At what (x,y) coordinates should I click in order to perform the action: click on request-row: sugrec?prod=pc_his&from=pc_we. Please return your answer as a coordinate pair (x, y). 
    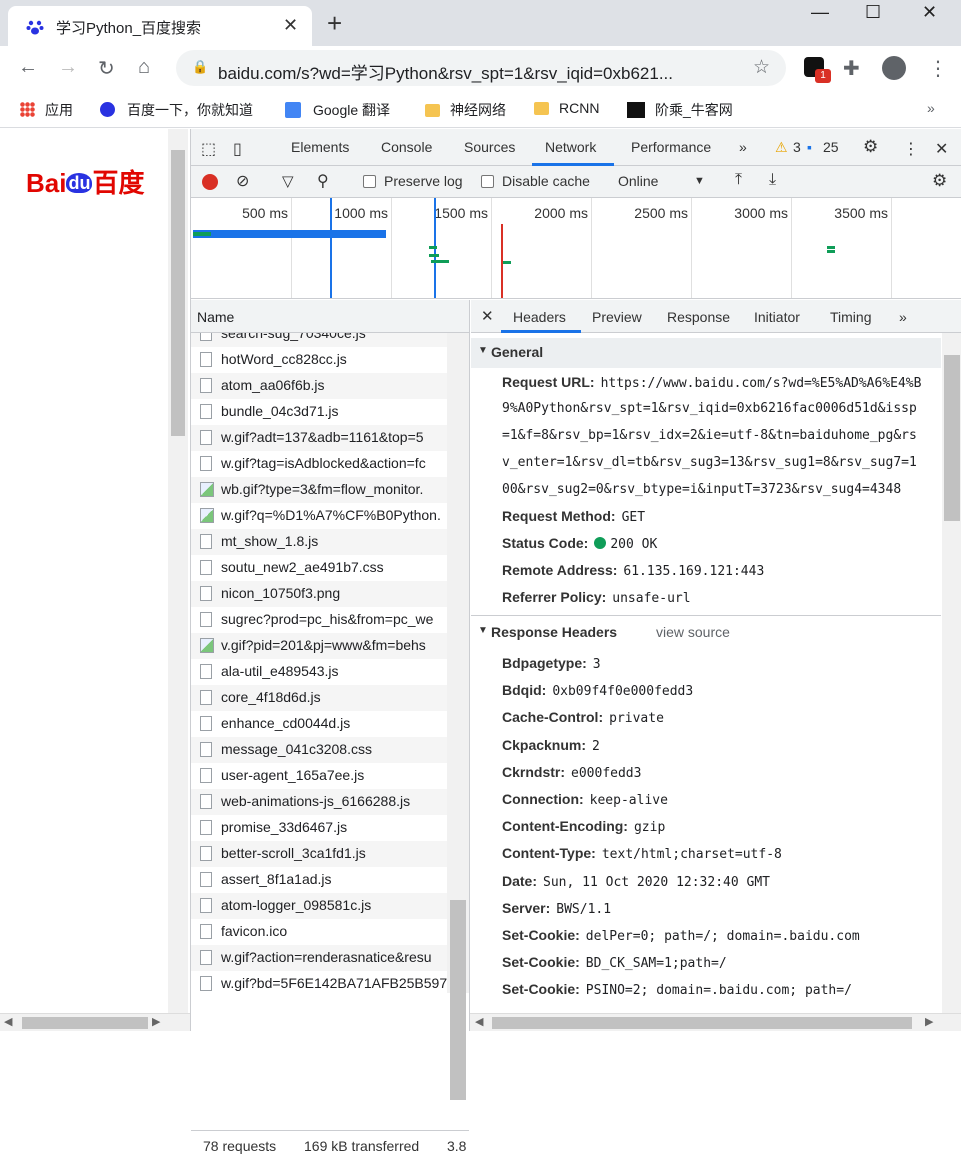
    Looking at the image, I should click on (319, 620).